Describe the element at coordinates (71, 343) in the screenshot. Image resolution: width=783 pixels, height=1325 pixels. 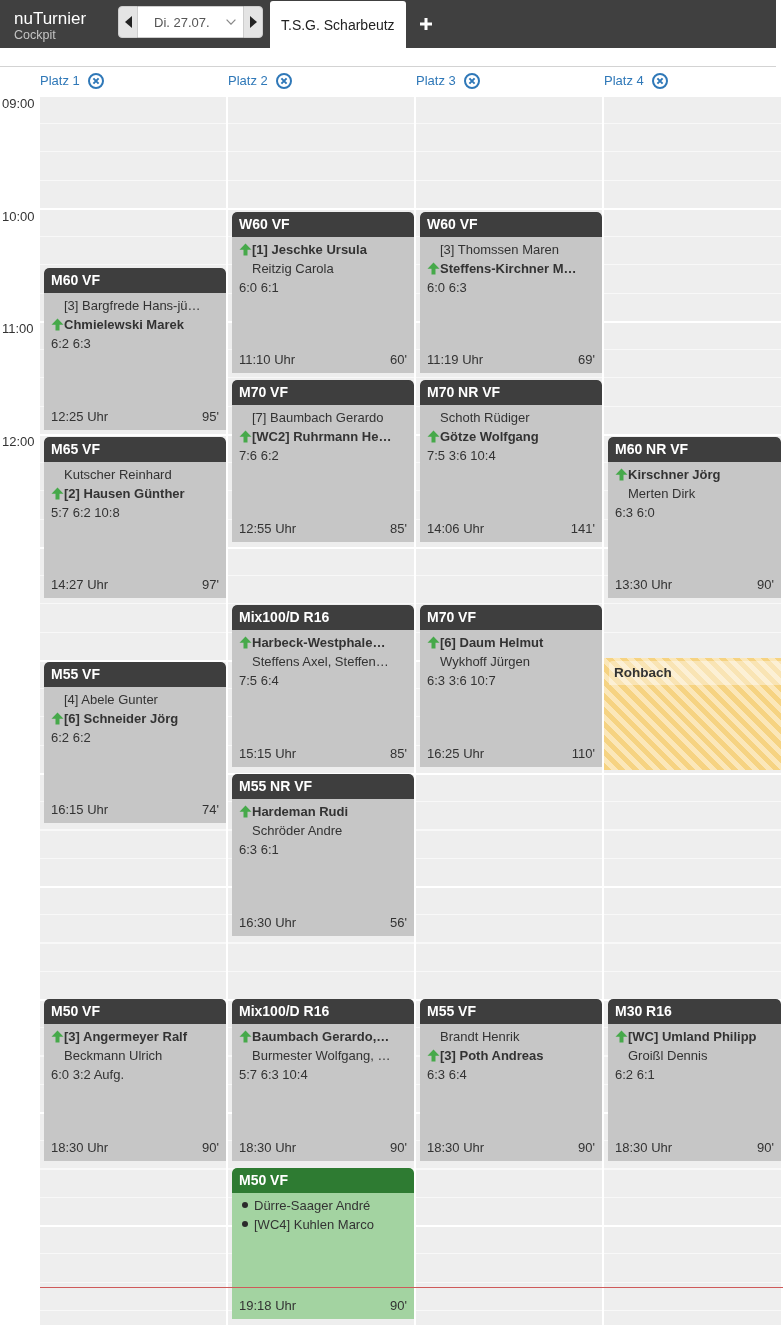
I see `match-score: 6:2 6:3` at that location.